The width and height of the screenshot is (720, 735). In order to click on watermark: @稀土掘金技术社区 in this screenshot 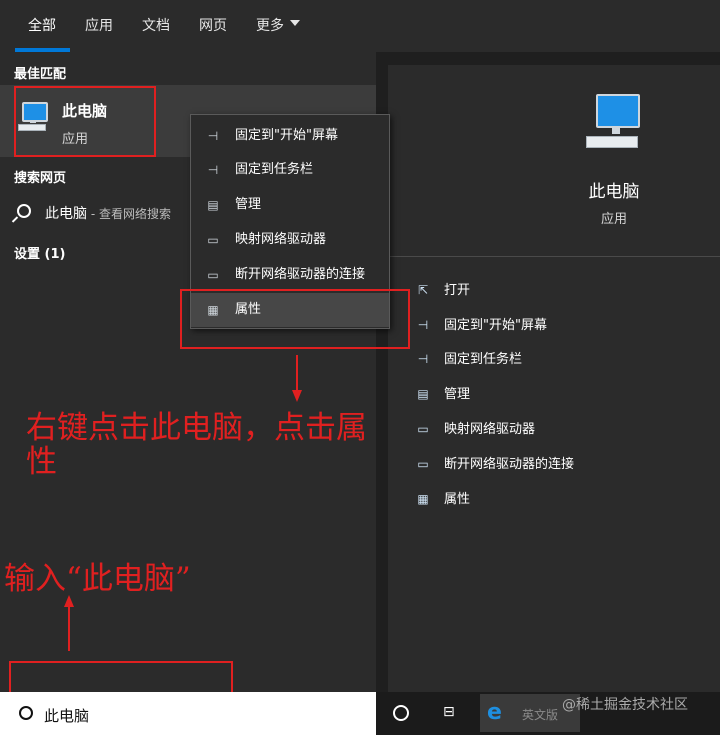, I will do `click(625, 705)`.